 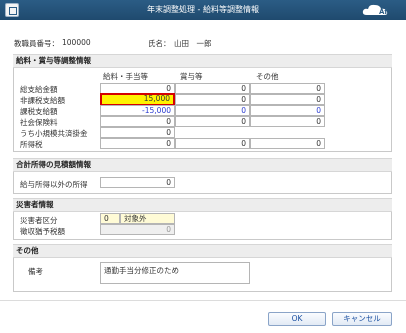 I want to click on column-header-salary: 給料・手当等, so click(x=125, y=76).